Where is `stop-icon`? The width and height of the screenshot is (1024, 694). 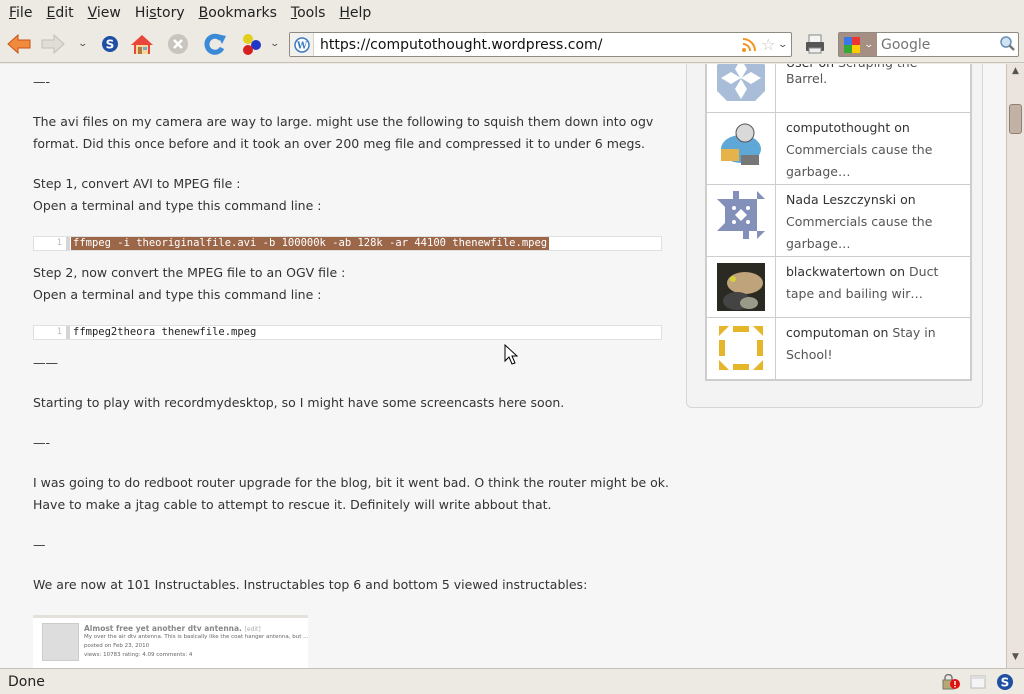 stop-icon is located at coordinates (178, 44).